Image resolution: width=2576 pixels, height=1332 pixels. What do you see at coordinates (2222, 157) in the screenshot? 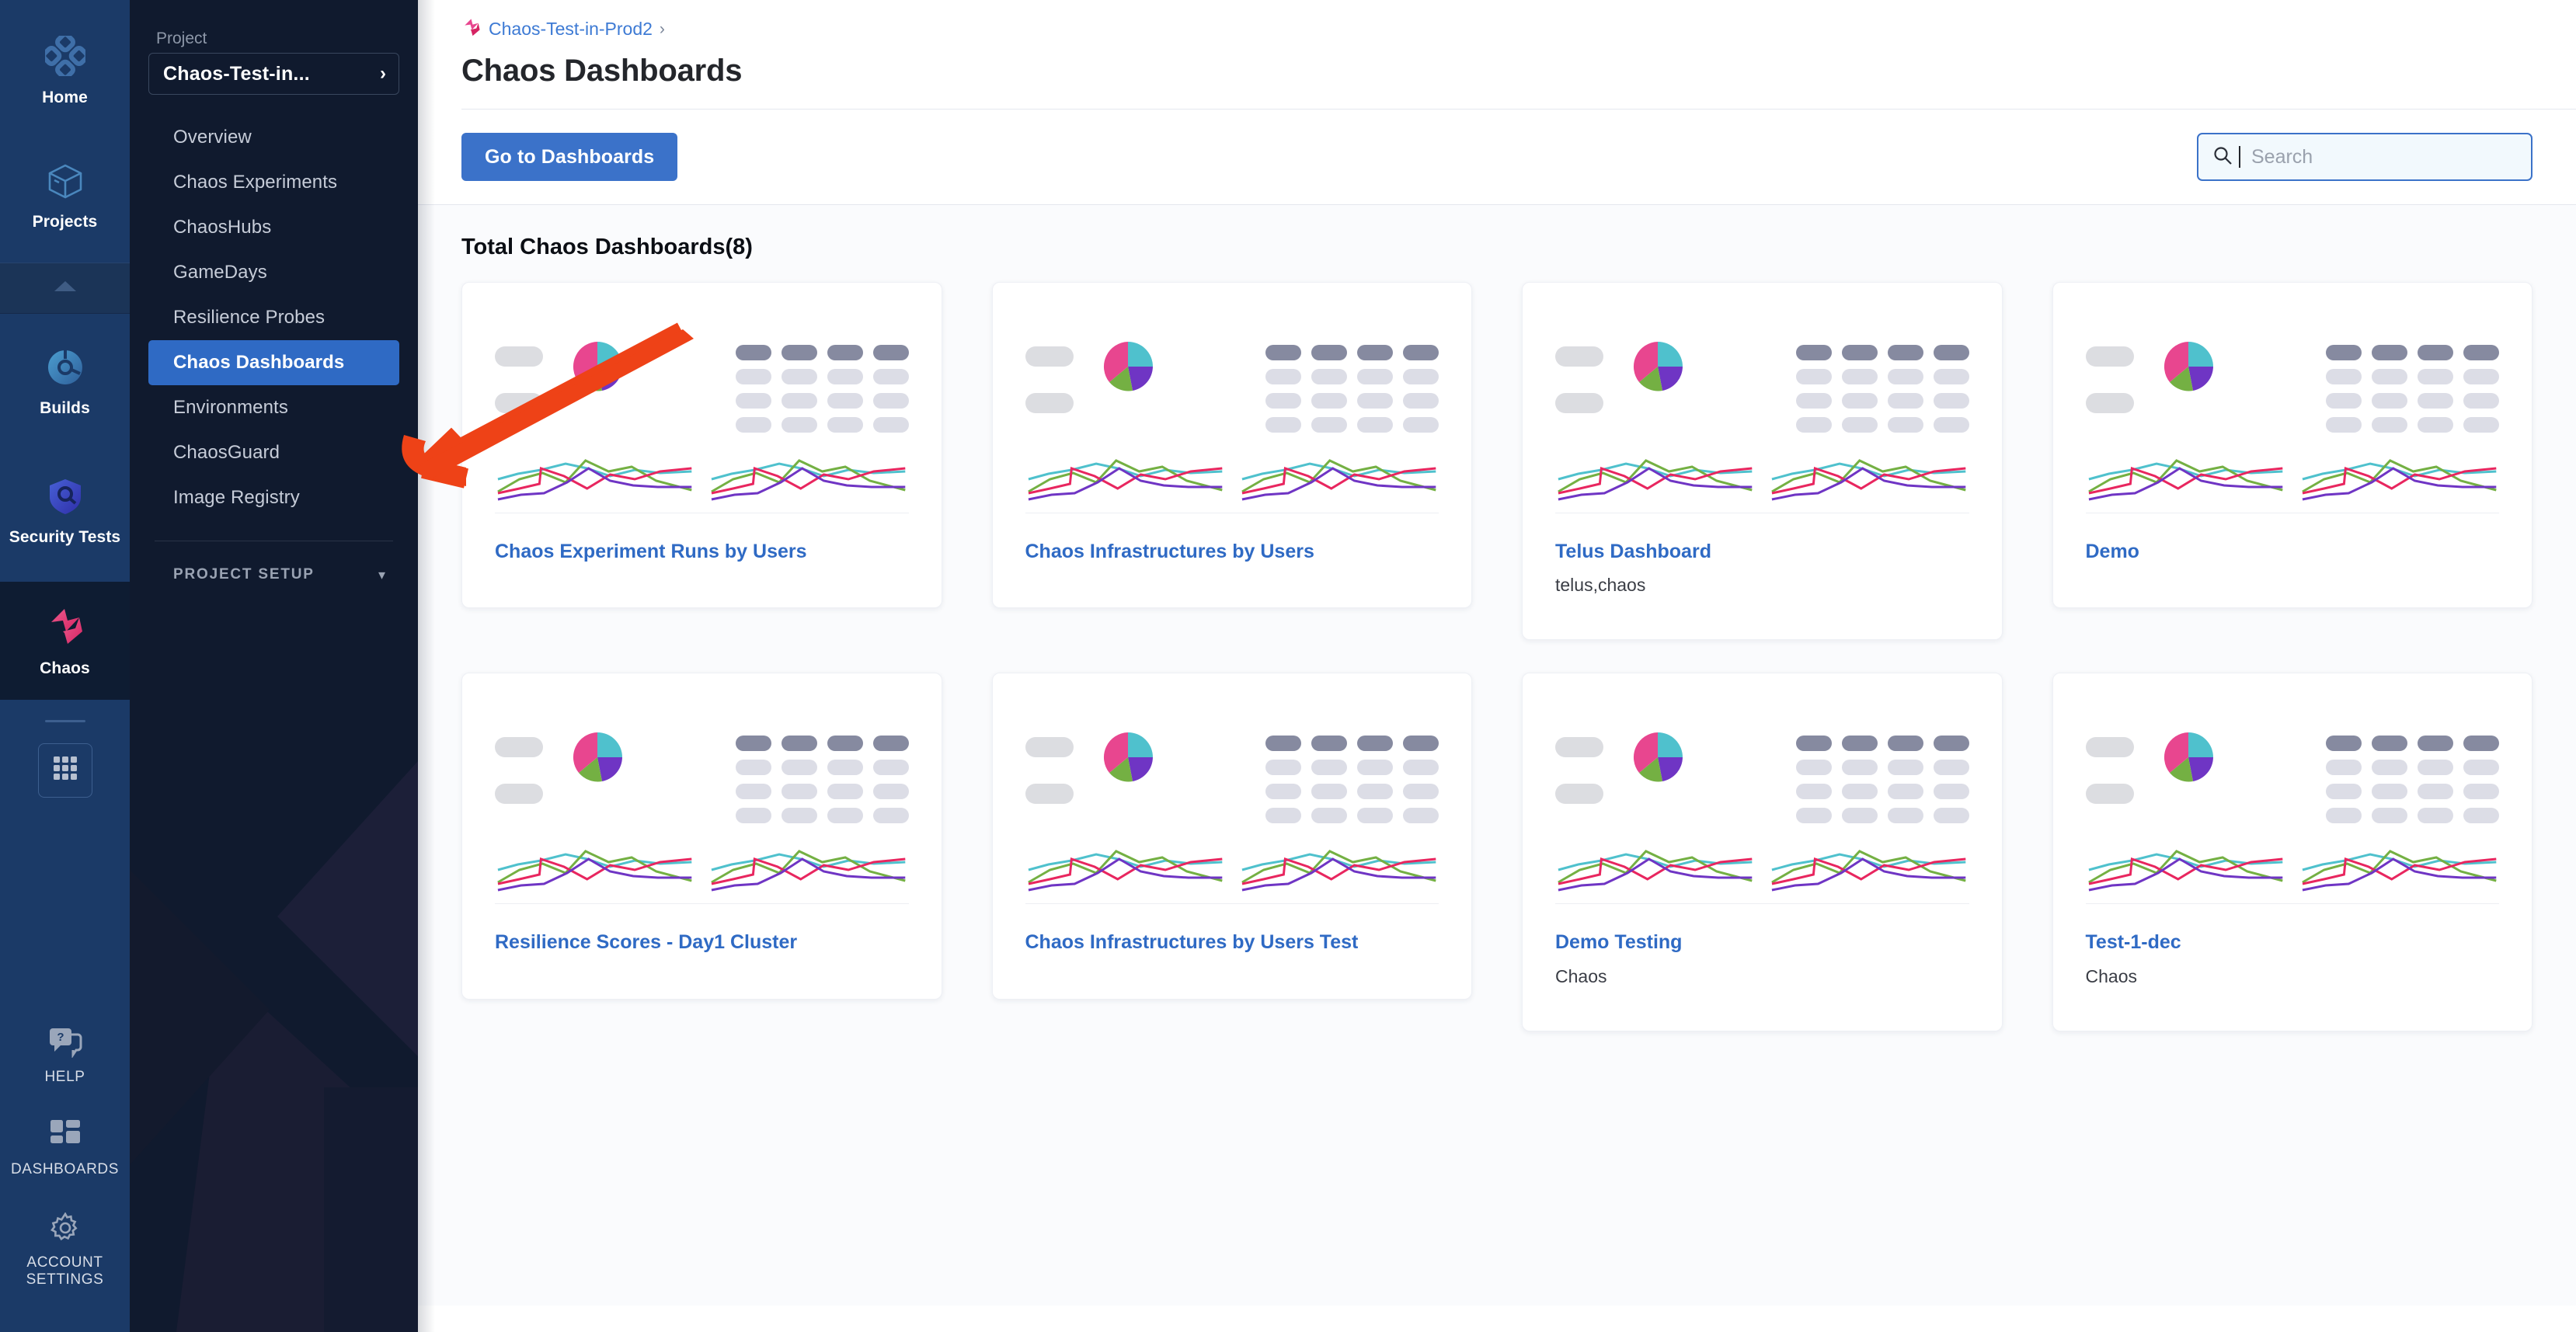
I see `search-icon` at bounding box center [2222, 157].